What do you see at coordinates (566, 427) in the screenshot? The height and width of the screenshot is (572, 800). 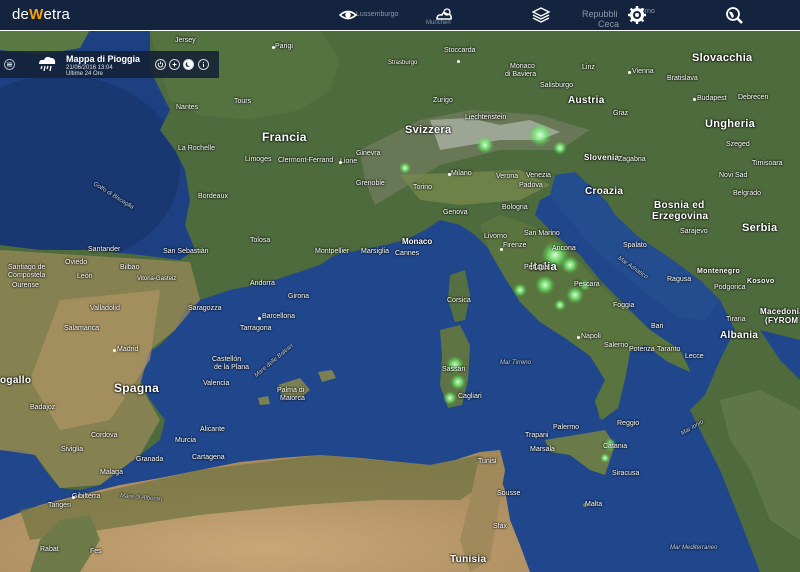 I see `city-label: Palermo` at bounding box center [566, 427].